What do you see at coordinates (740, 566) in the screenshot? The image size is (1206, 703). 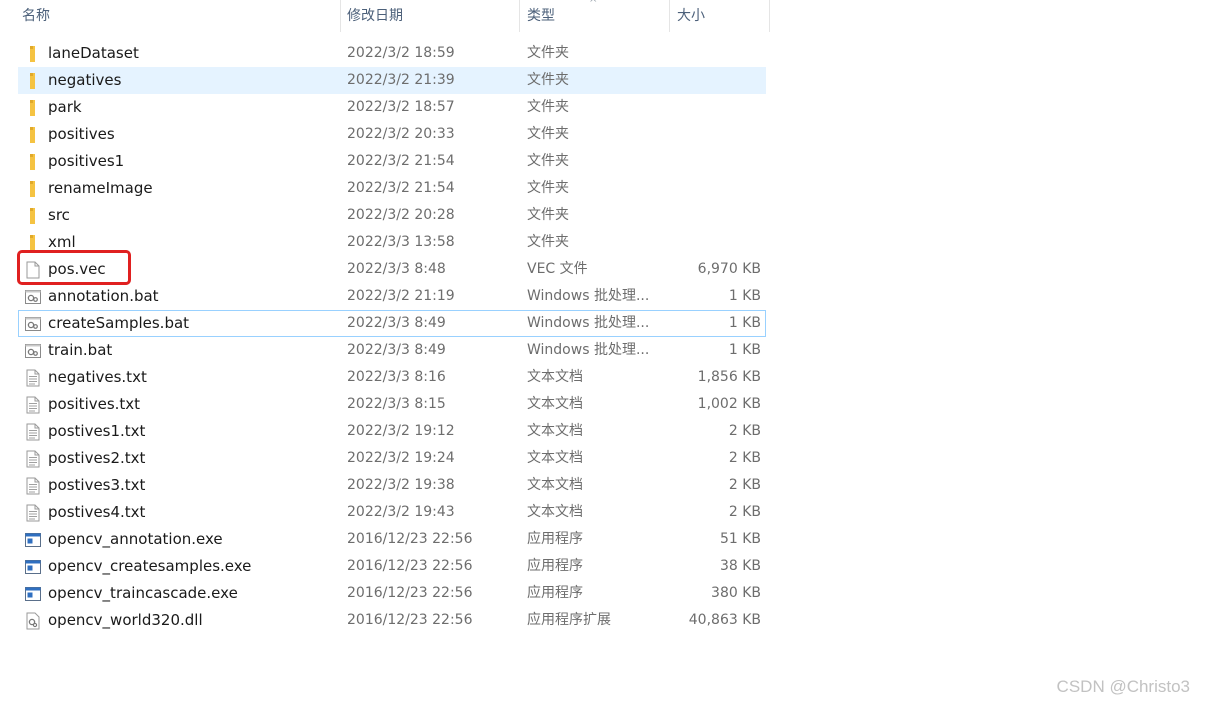 I see `file-size: 38 KB` at bounding box center [740, 566].